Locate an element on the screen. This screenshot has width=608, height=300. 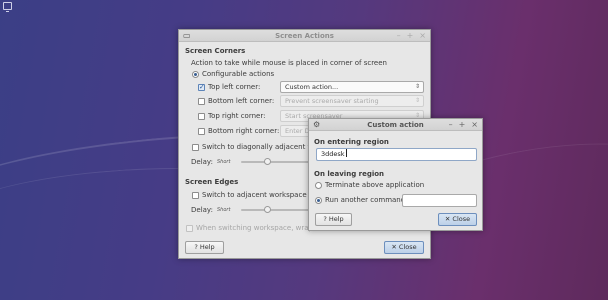
close-button-label: Close is located at coordinates (407, 247).